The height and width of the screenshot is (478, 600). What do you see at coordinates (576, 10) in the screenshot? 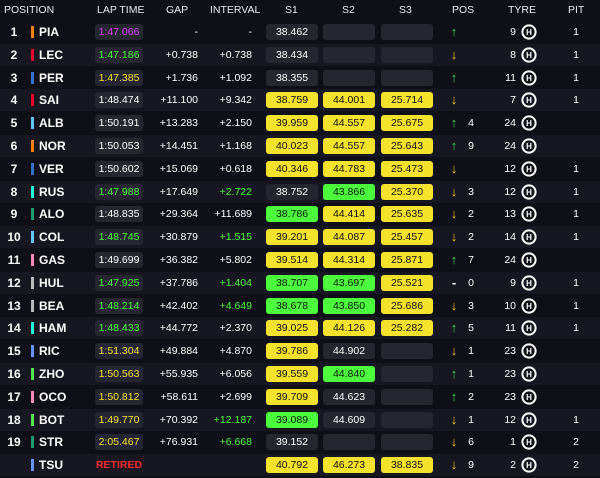
I see `header-pit: PIT` at bounding box center [576, 10].